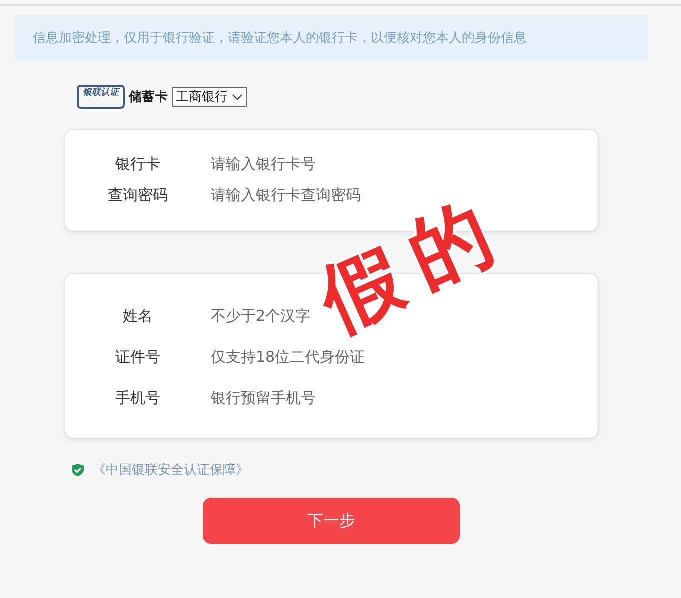 Image resolution: width=681 pixels, height=598 pixels. What do you see at coordinates (295, 357) in the screenshot?
I see `input-field: 仅支持18位二代身份证` at bounding box center [295, 357].